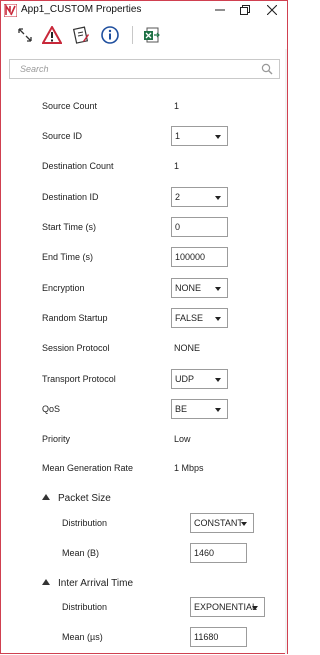 This screenshot has height=655, width=320. What do you see at coordinates (181, 409) in the screenshot?
I see `qos-value: BE` at bounding box center [181, 409].